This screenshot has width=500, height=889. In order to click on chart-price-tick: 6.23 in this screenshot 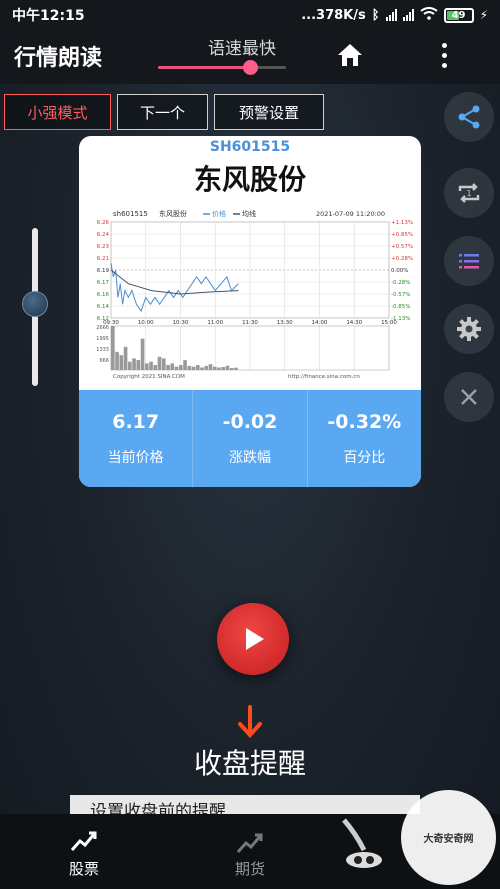, I will do `click(103, 247)`.